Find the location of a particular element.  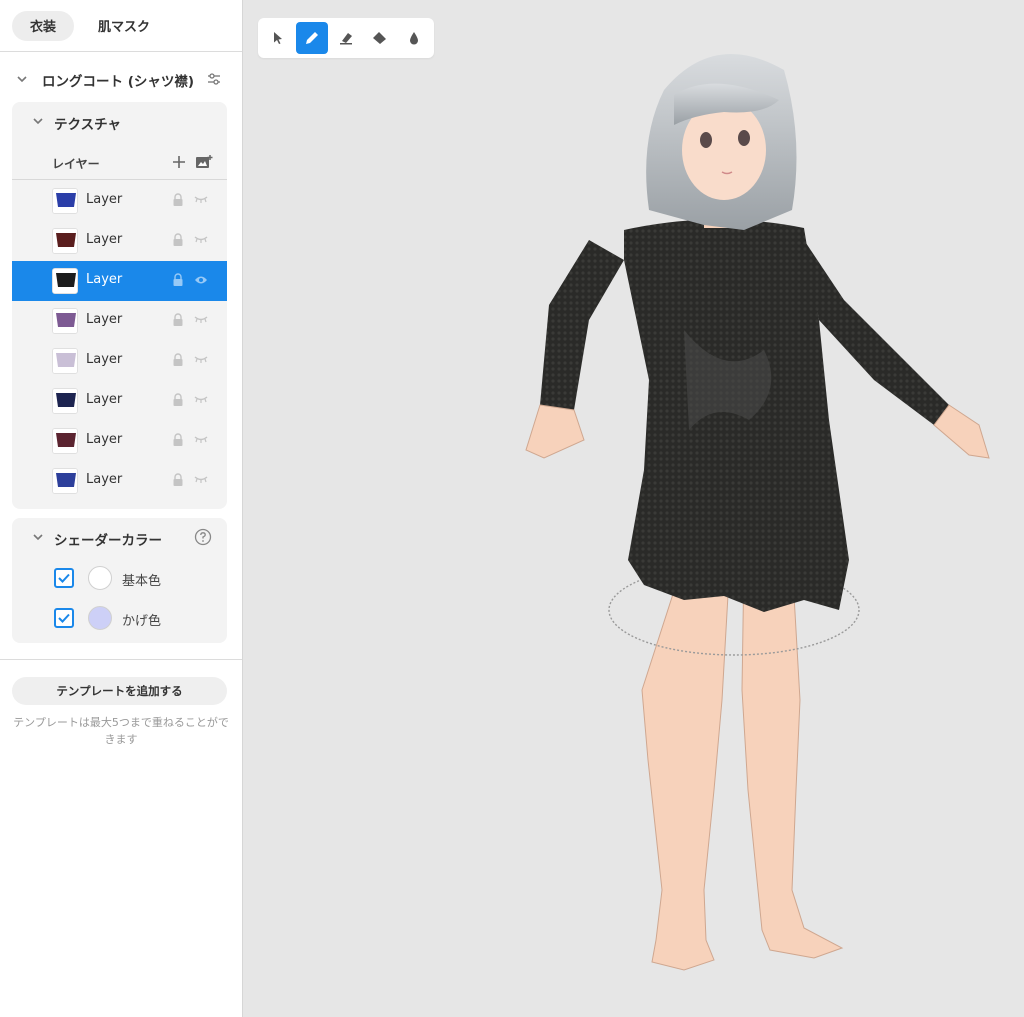

tab-costume: 衣装 is located at coordinates (43, 25).